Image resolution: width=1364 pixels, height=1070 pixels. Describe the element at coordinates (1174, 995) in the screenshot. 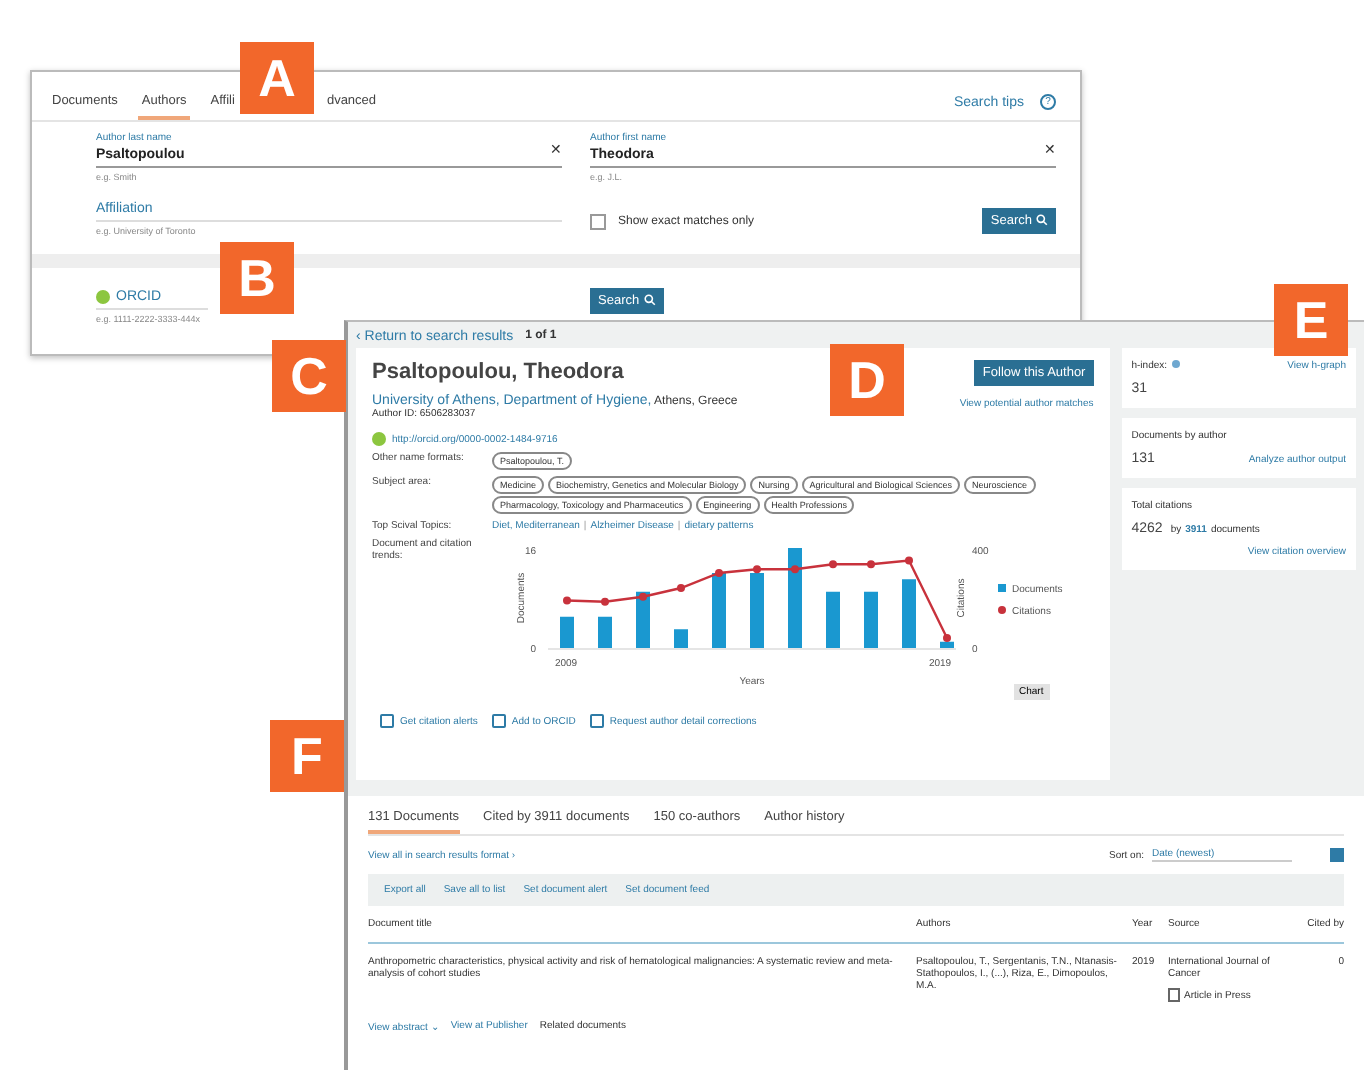

I see `document-icon` at that location.